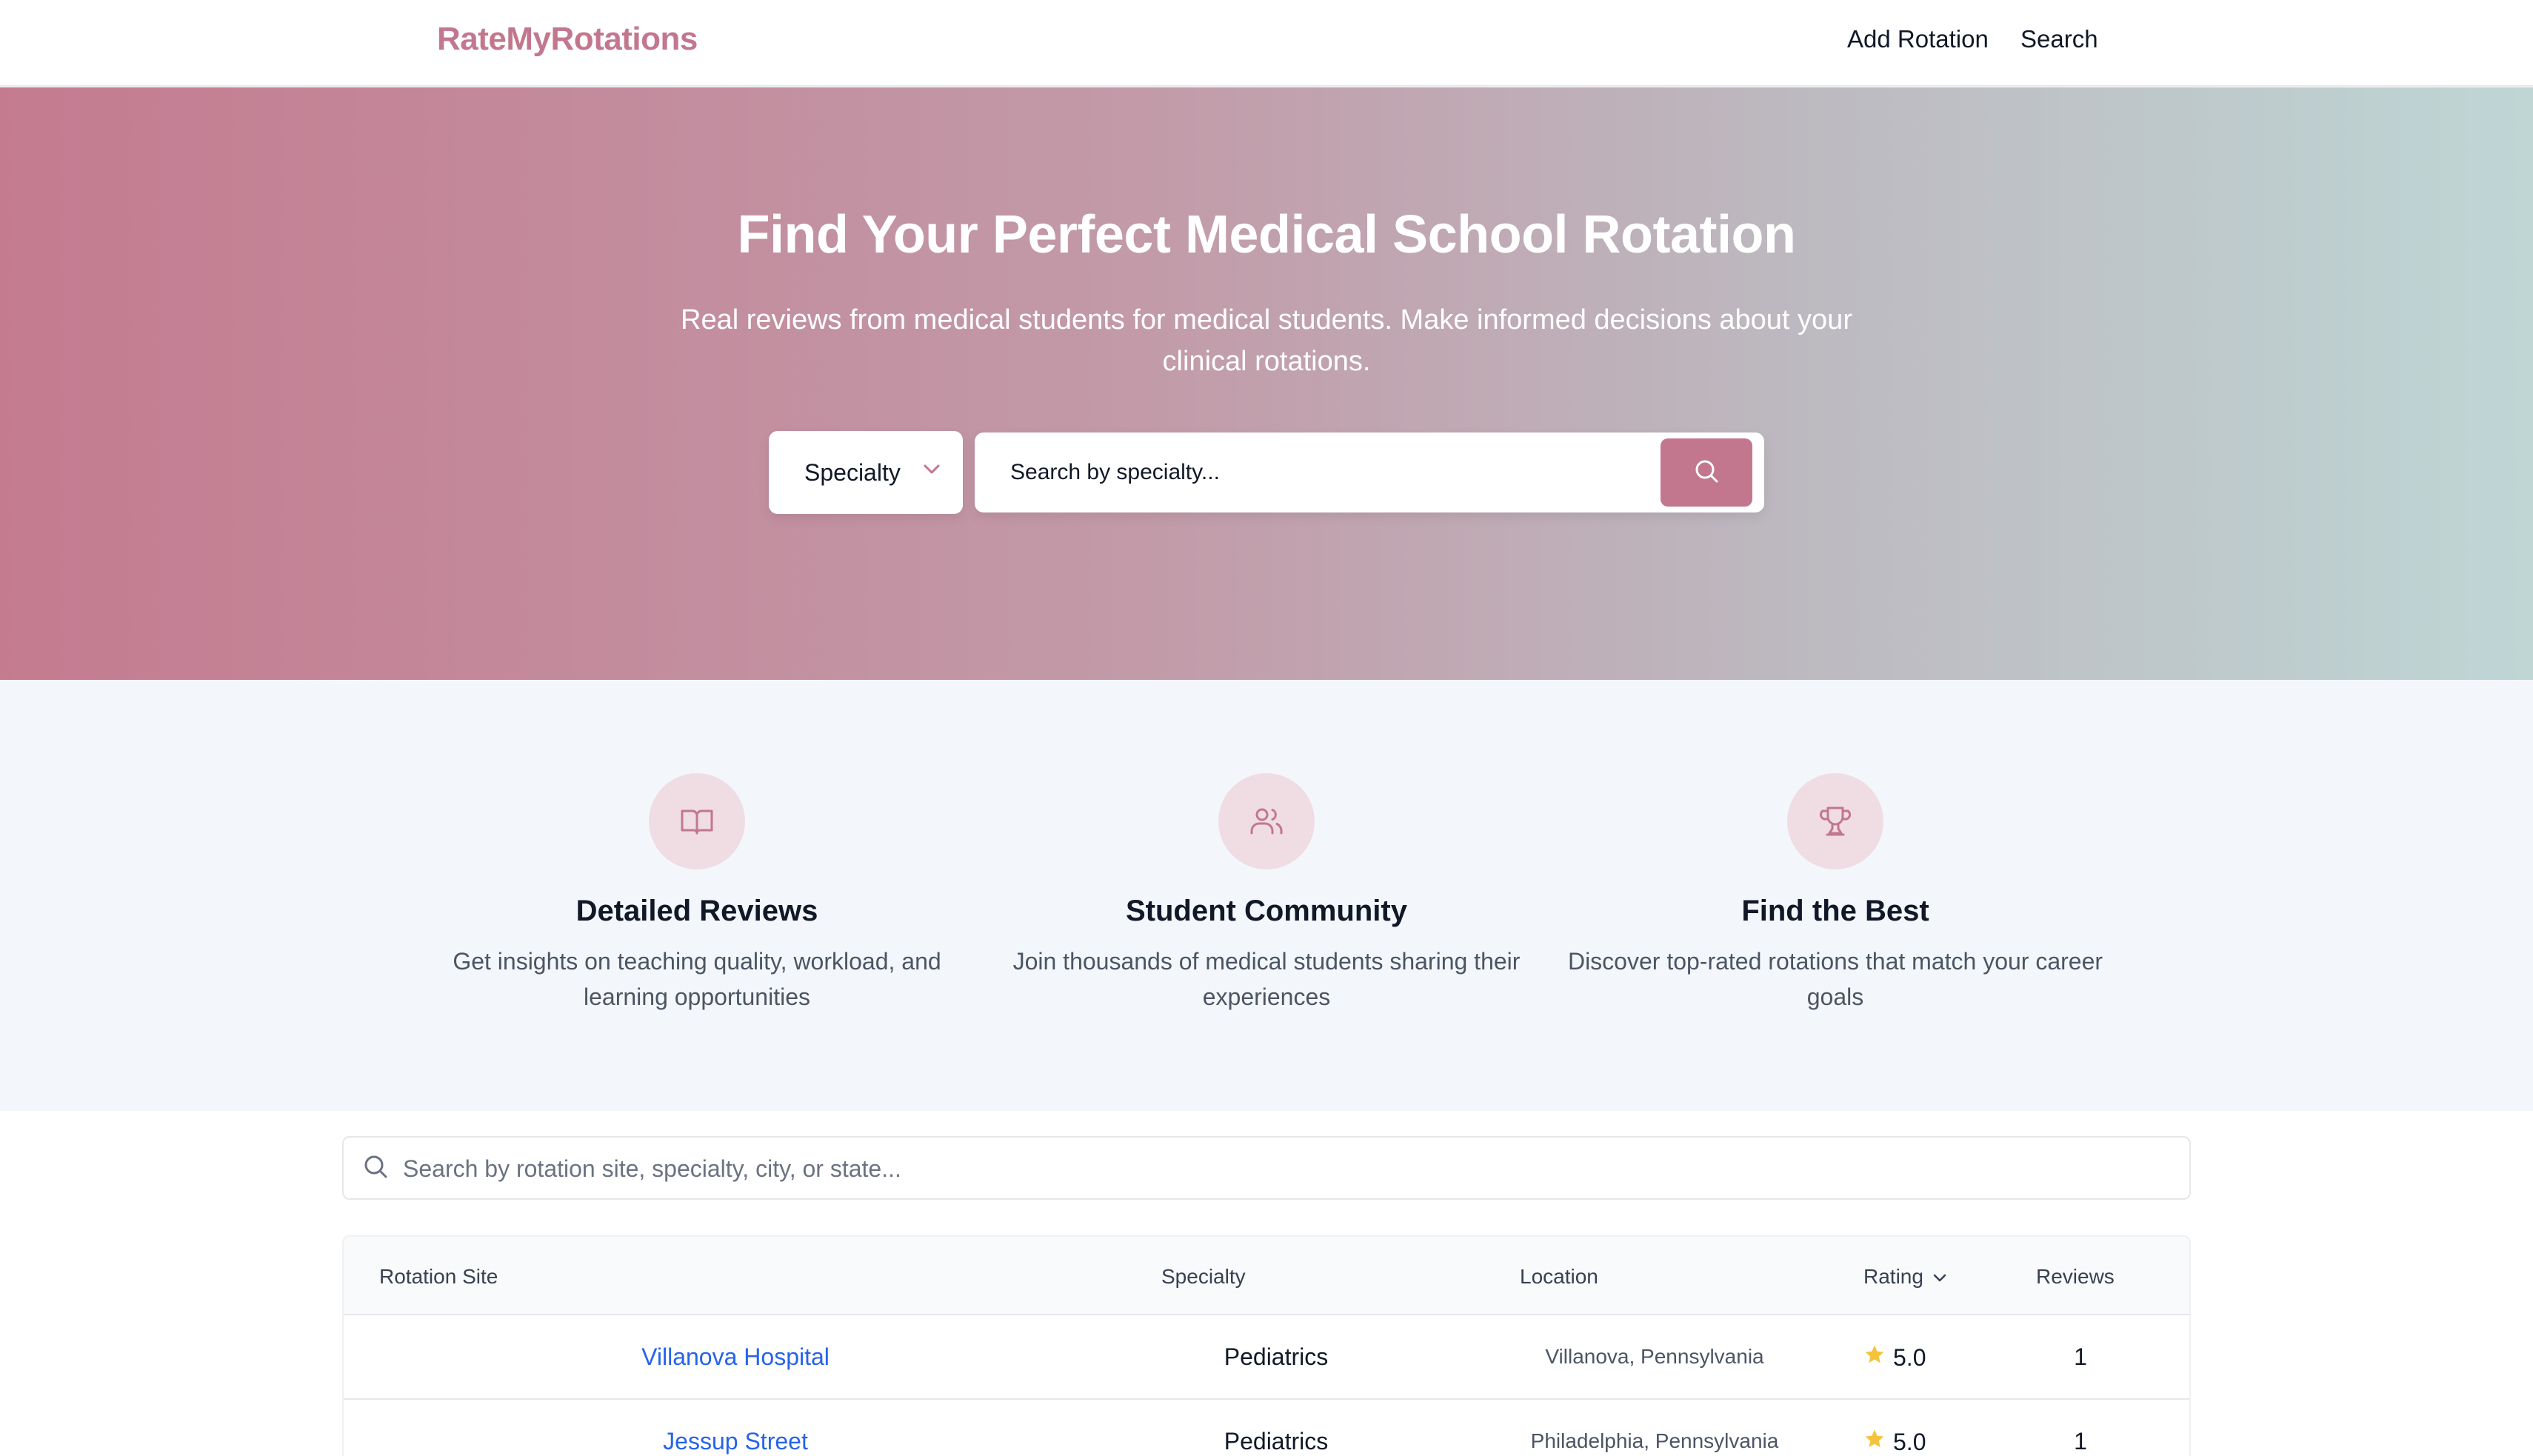 The height and width of the screenshot is (1456, 2533). Describe the element at coordinates (1203, 1277) in the screenshot. I see `column-header-specialty: Specialty` at that location.